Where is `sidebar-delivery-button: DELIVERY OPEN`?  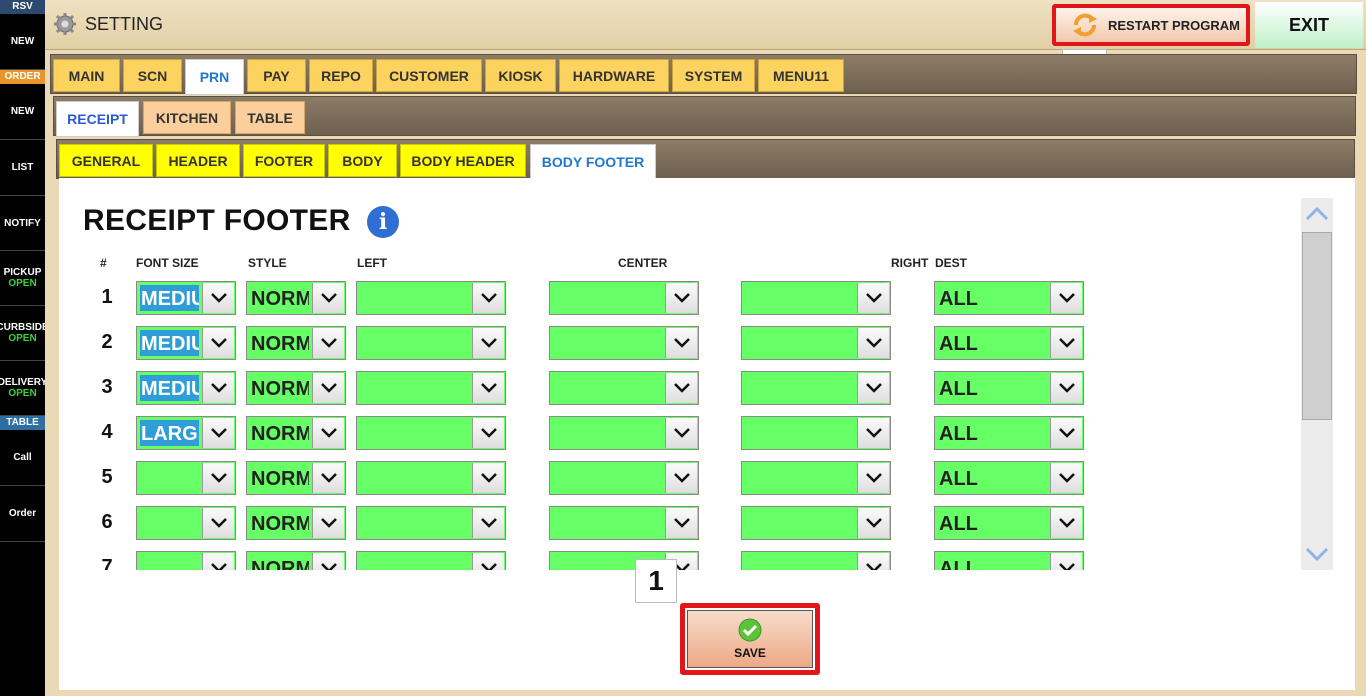 sidebar-delivery-button: DELIVERY OPEN is located at coordinates (22, 388).